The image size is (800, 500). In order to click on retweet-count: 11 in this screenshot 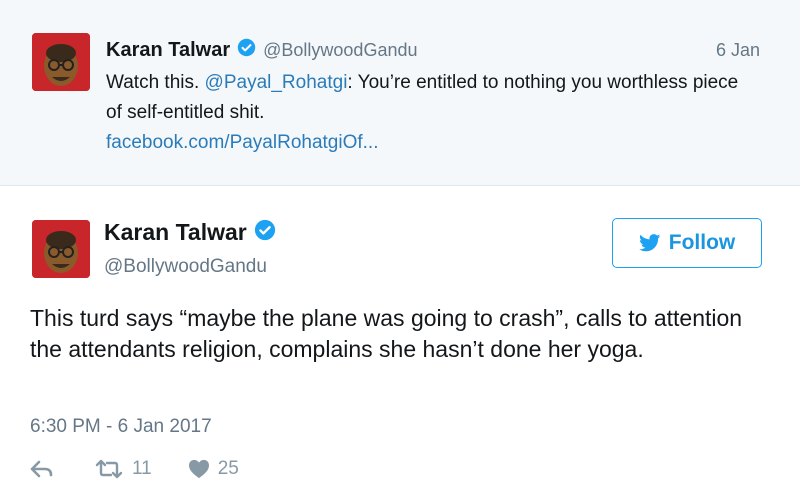, I will do `click(142, 468)`.